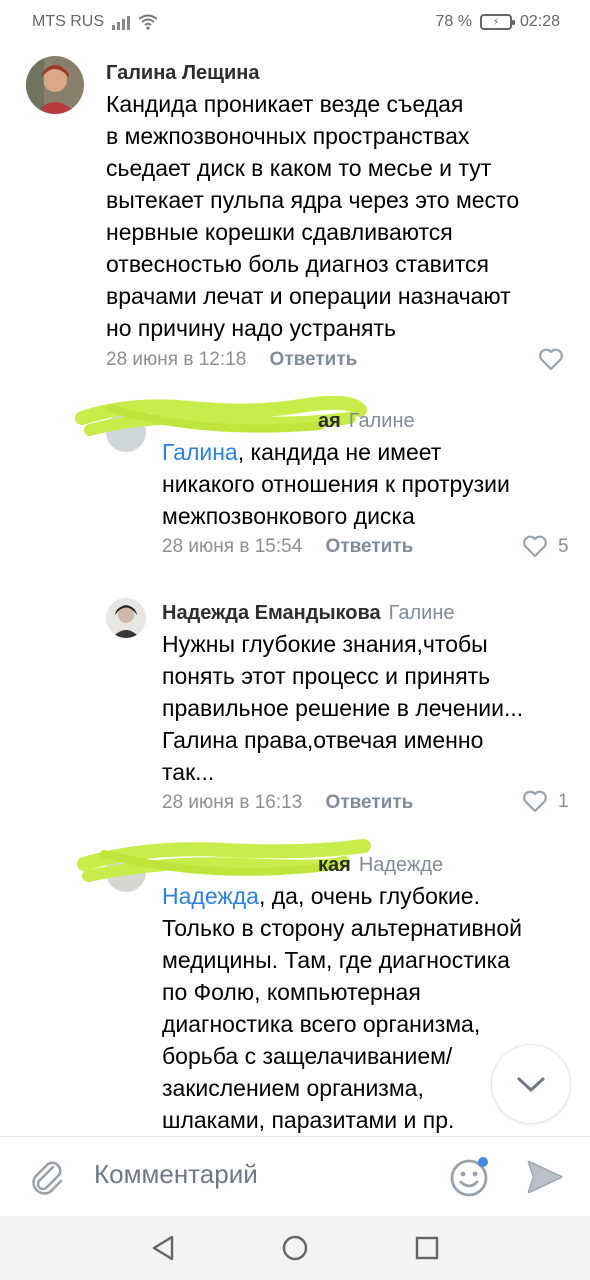 This screenshot has height=1280, width=590. Describe the element at coordinates (334, 865) in the screenshot. I see `author-name: кая` at that location.